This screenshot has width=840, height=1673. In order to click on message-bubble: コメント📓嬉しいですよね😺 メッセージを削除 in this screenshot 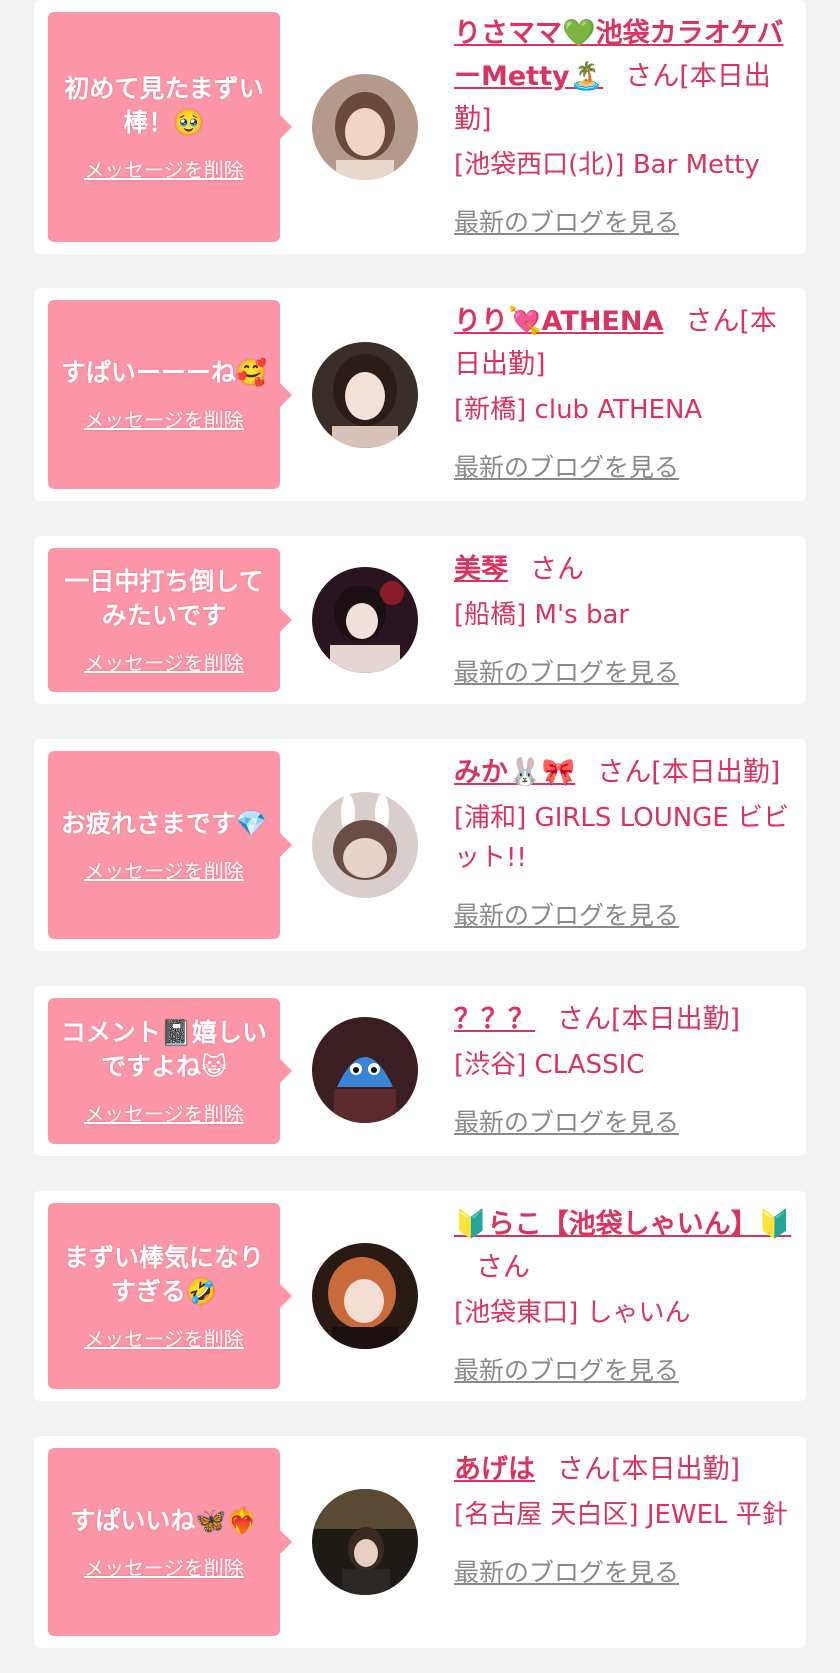, I will do `click(170, 1071)`.